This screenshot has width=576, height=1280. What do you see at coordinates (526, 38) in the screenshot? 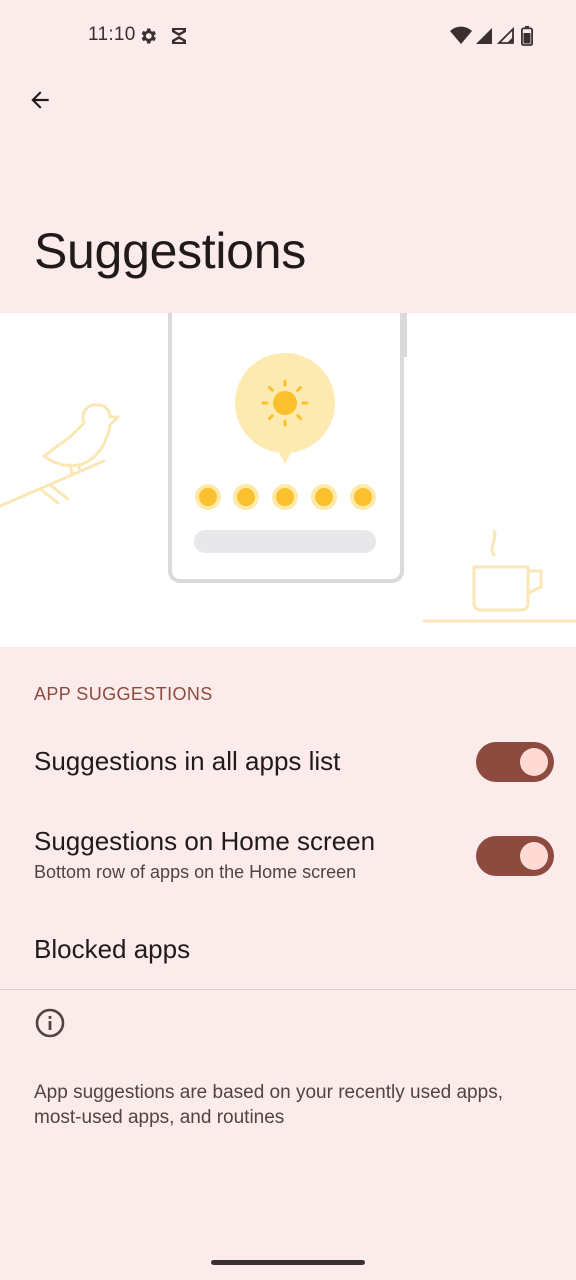
I see `battery-icon` at bounding box center [526, 38].